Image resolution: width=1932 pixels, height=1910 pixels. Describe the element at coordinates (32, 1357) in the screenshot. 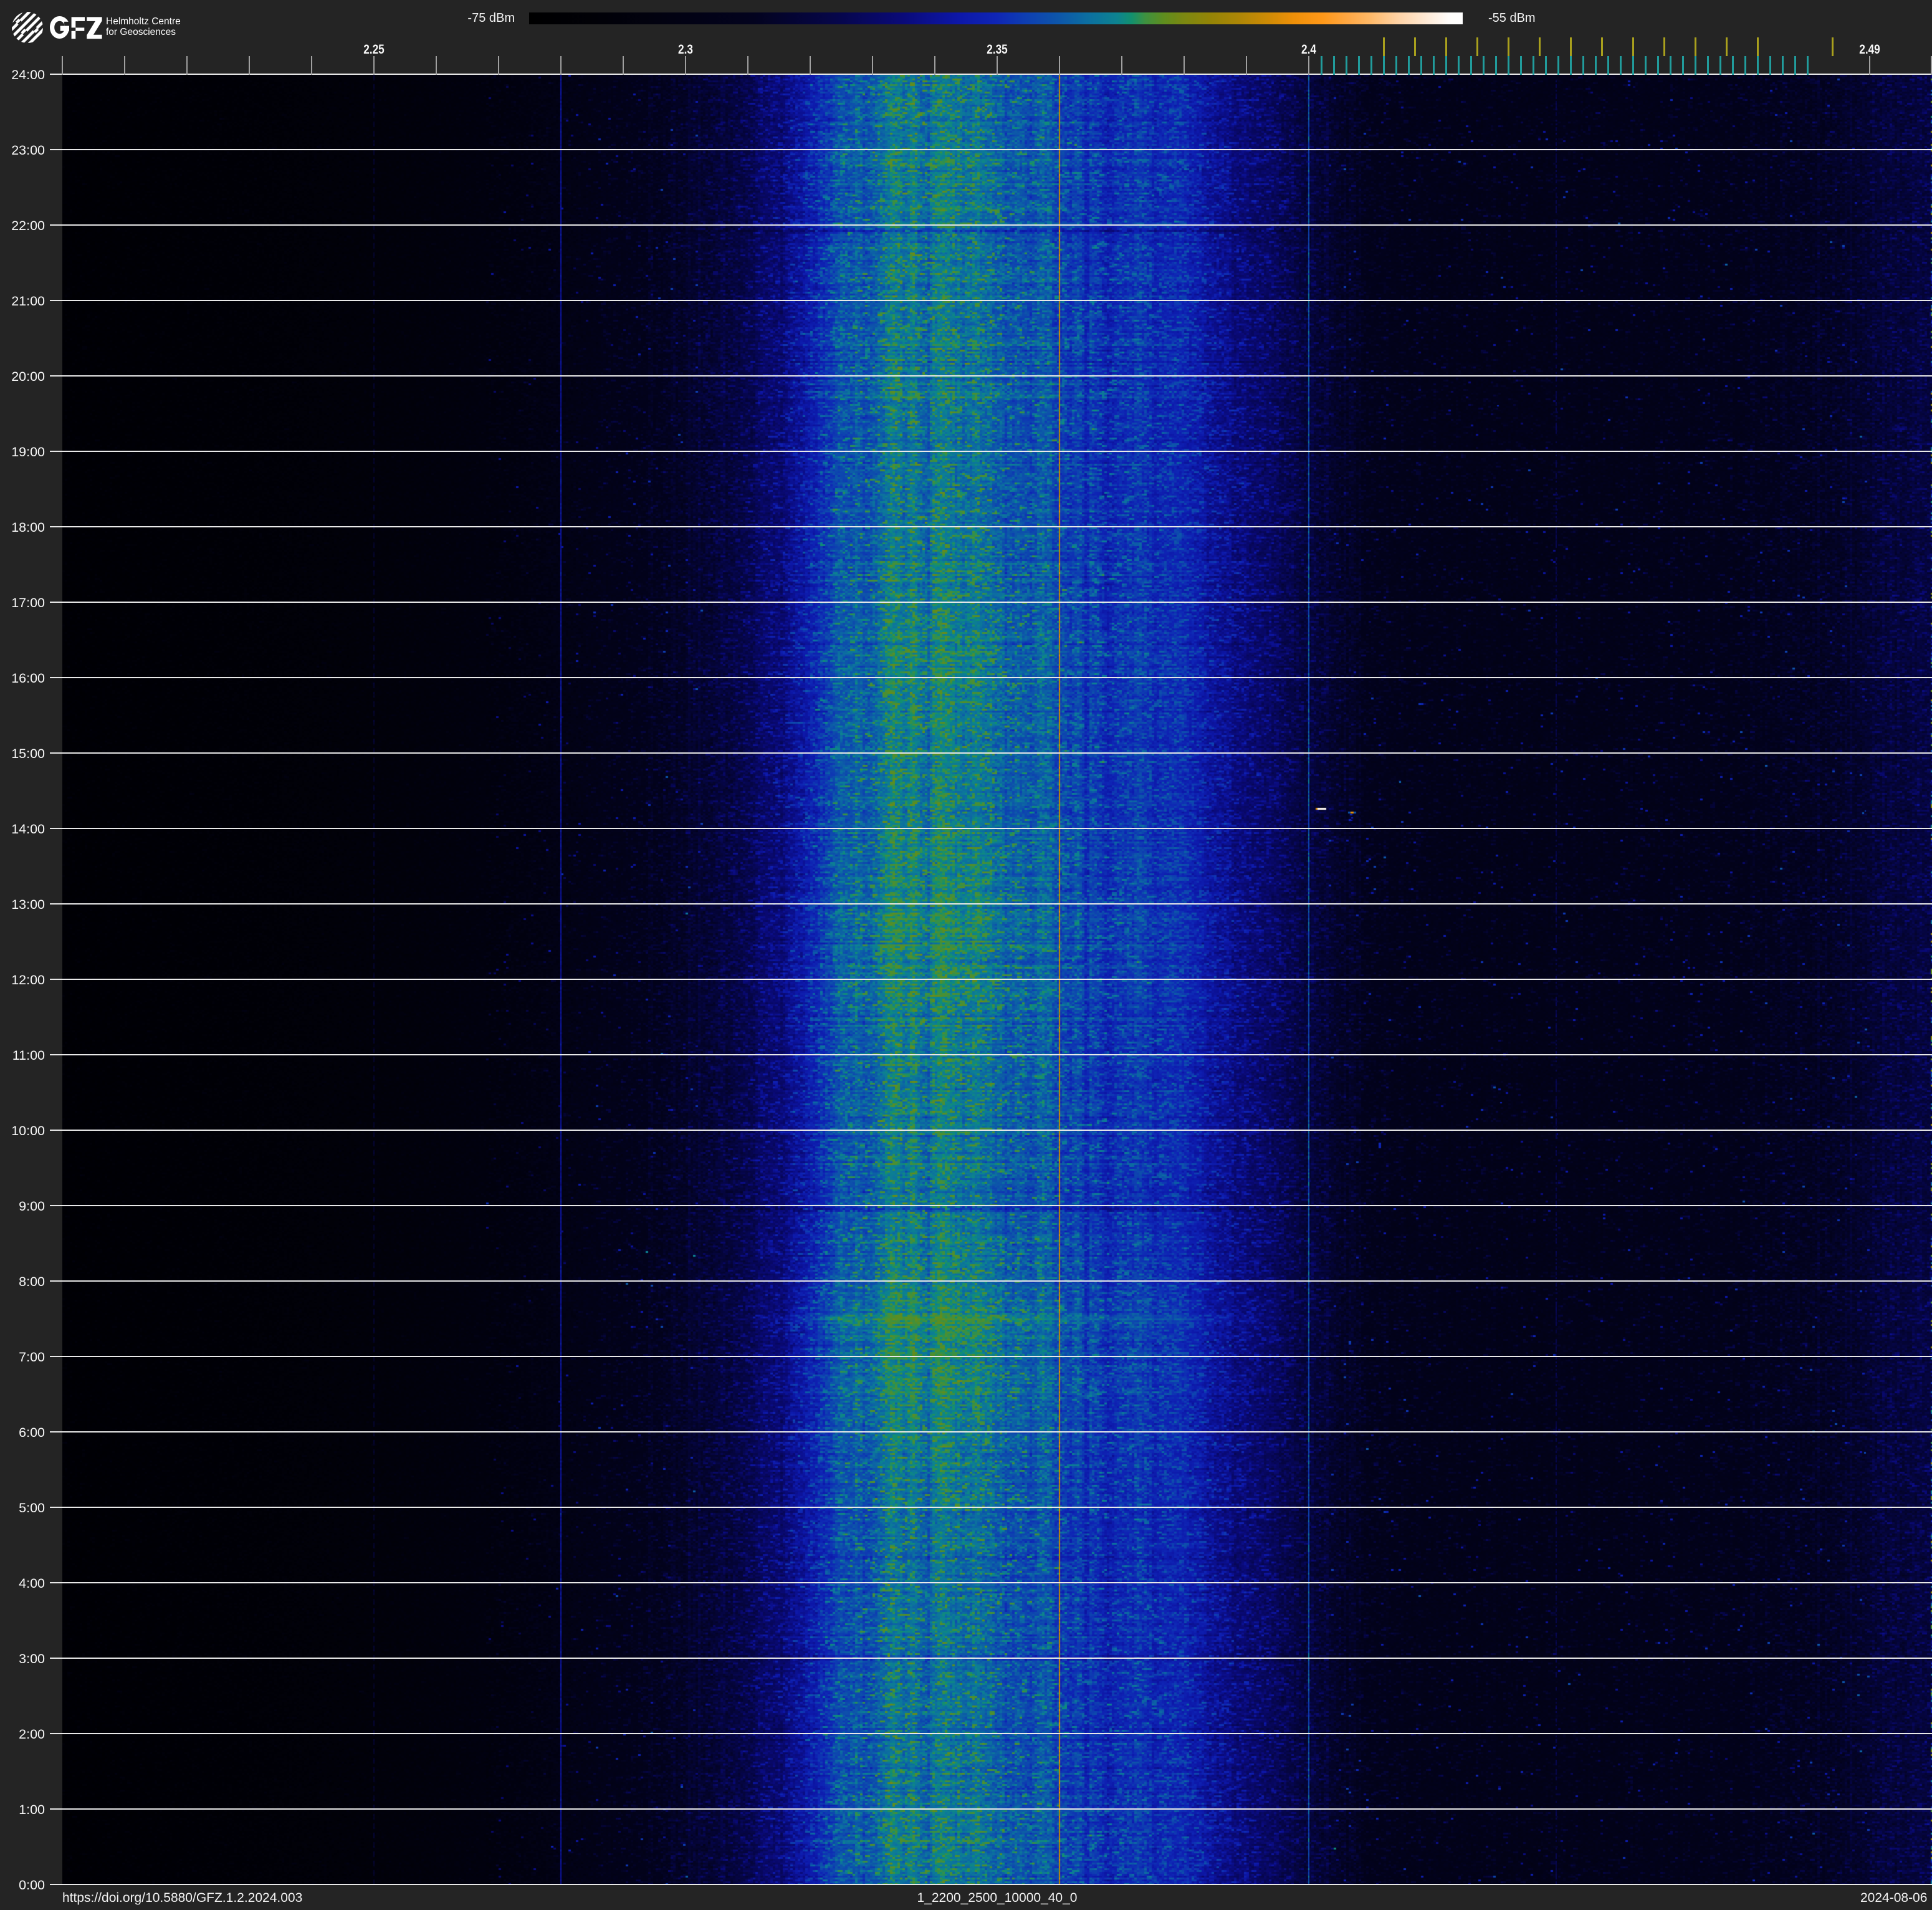

I see `hour-label: 7:00` at that location.